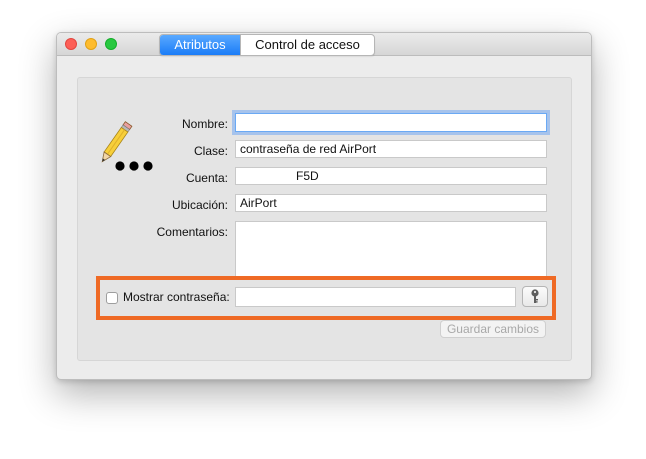 Image resolution: width=646 pixels, height=459 pixels. What do you see at coordinates (206, 178) in the screenshot?
I see `cuenta-label: Cuenta:` at bounding box center [206, 178].